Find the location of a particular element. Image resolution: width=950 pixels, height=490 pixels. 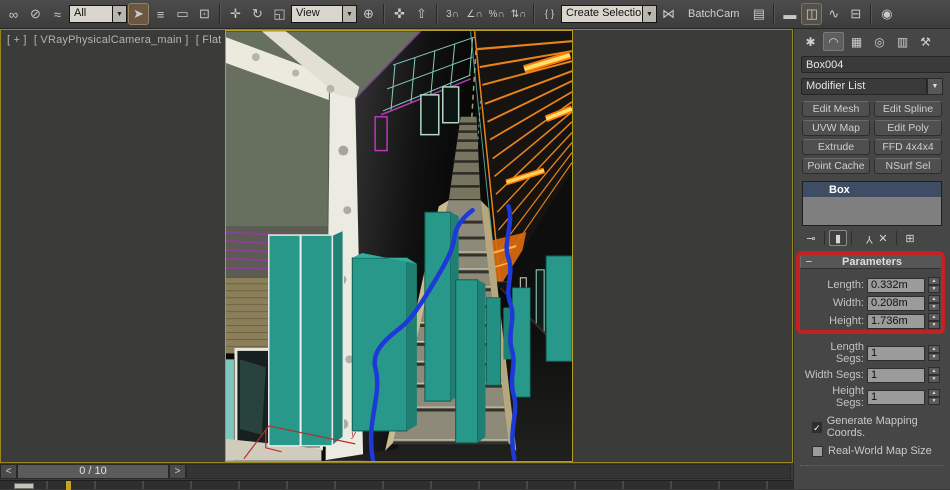

height-segs-spinner: ▲ ▼ is located at coordinates (934, 397).